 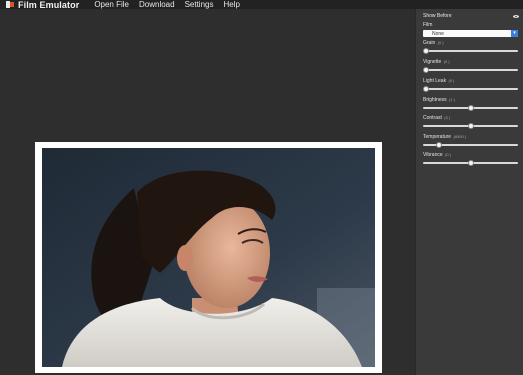 I want to click on slider-vibrance, so click(x=470, y=163).